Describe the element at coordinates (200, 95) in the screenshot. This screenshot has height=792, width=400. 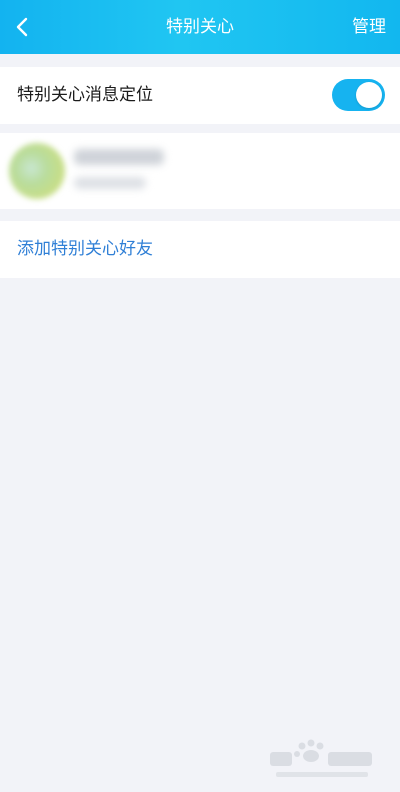
I see `location-setting-row: 特别关心消息定位` at that location.